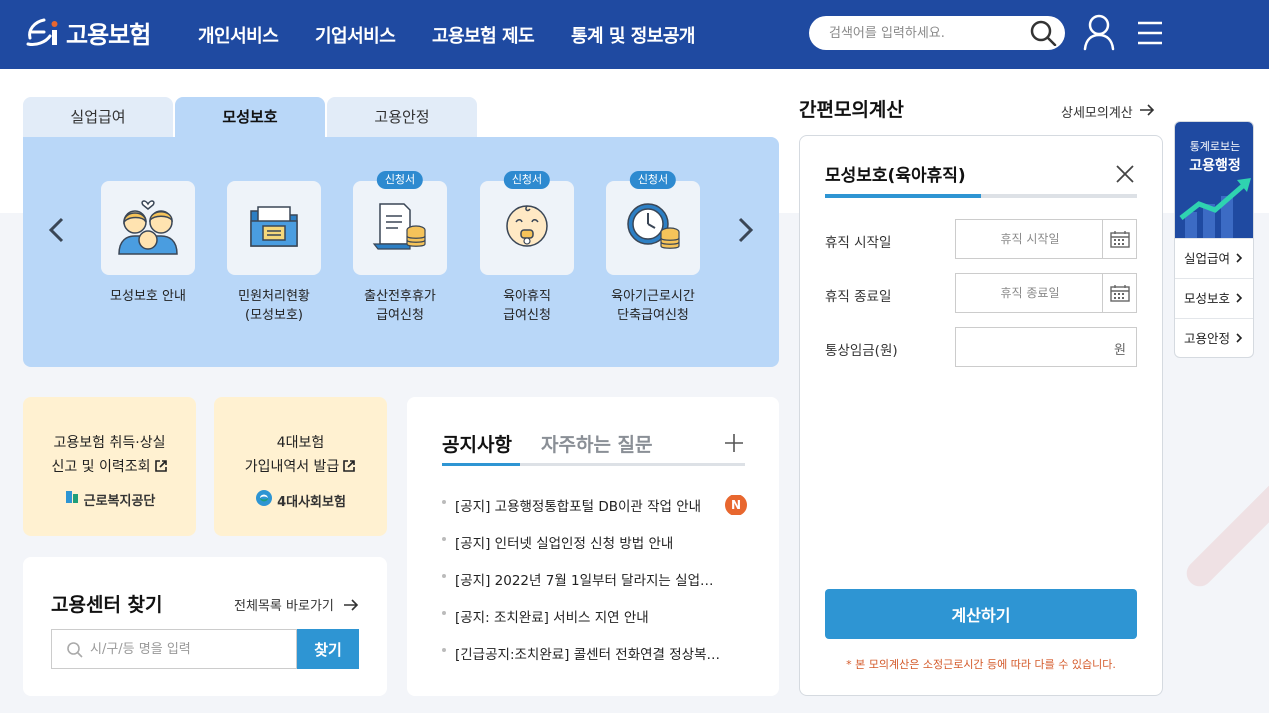 The height and width of the screenshot is (713, 1269). Describe the element at coordinates (1030, 293) in the screenshot. I see `leave-end-input` at that location.